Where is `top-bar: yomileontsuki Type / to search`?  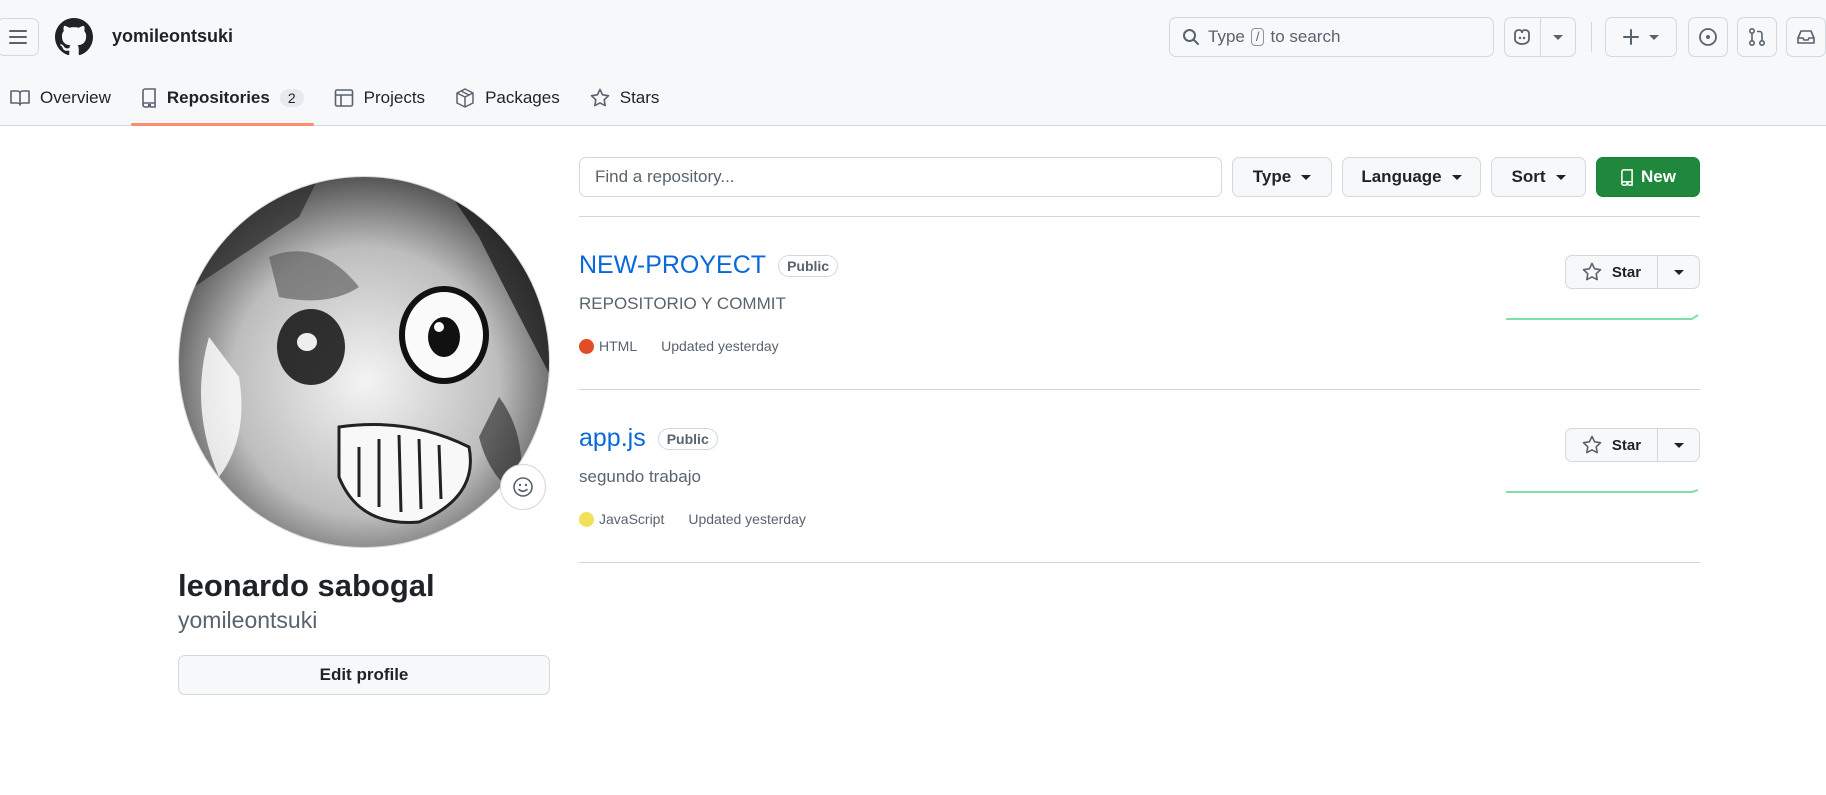
top-bar: yomileontsuki Type / to search is located at coordinates (913, 37).